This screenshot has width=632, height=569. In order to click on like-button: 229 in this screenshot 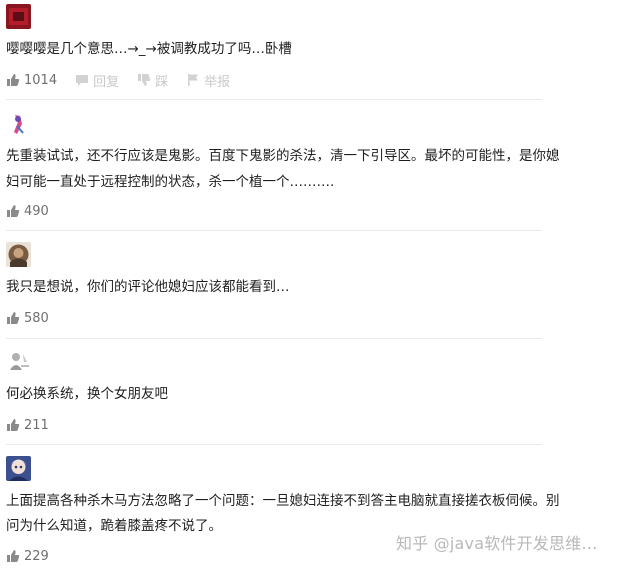, I will do `click(27, 556)`.